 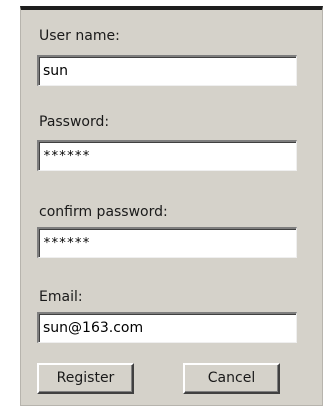 I want to click on confirm-password-label: confirm password:, so click(x=103, y=212).